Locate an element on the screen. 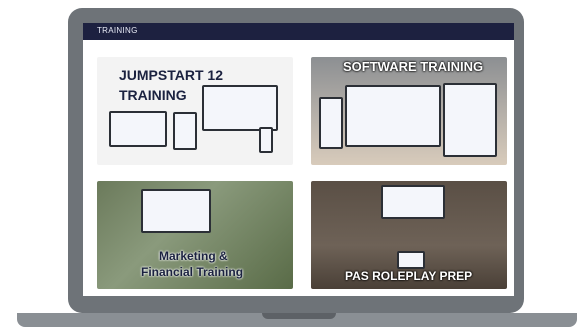  tile-jumpstart-training: JUMPSTART 12 TRAINING is located at coordinates (195, 111).